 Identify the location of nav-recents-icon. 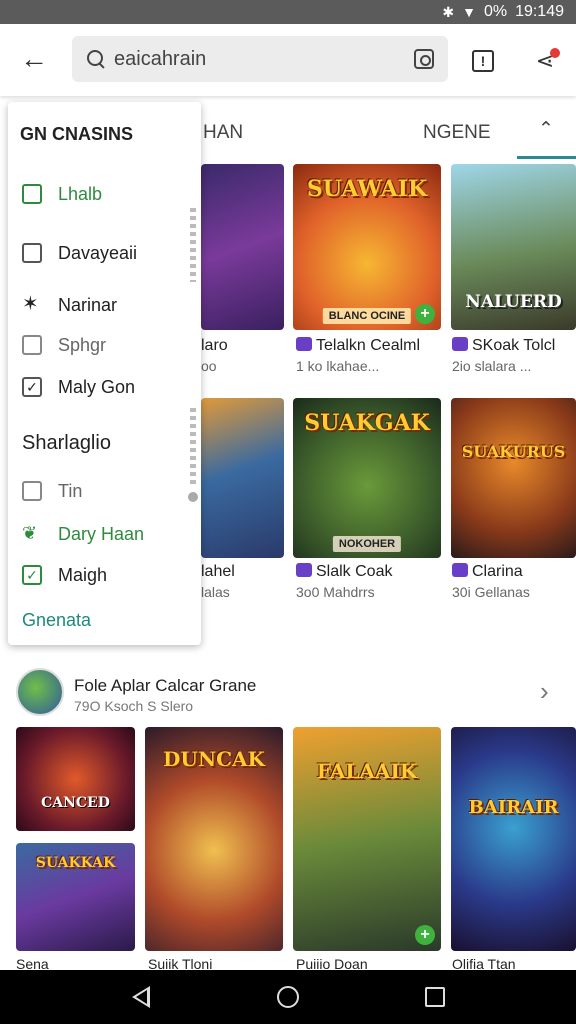
(435, 997).